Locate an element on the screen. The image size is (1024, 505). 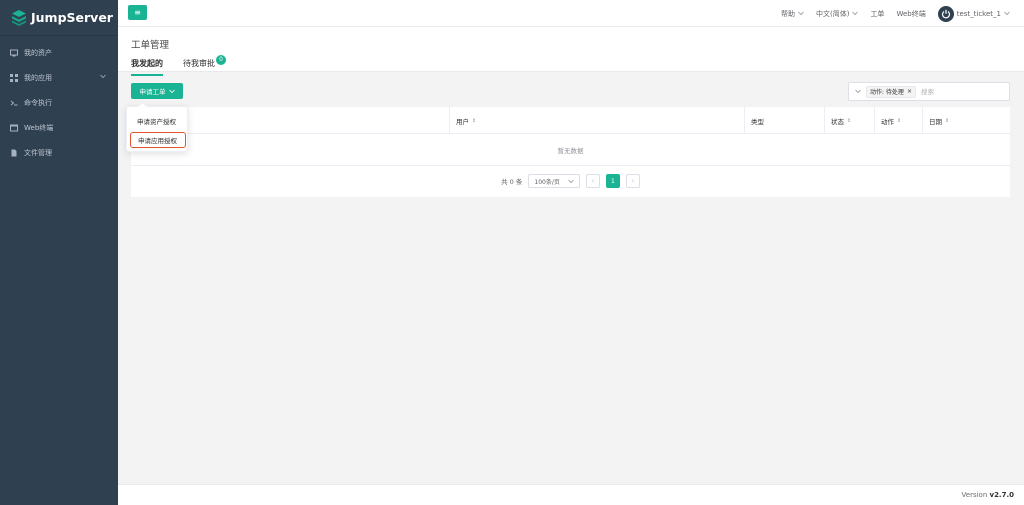
language-label: 中文(简体) is located at coordinates (832, 13).